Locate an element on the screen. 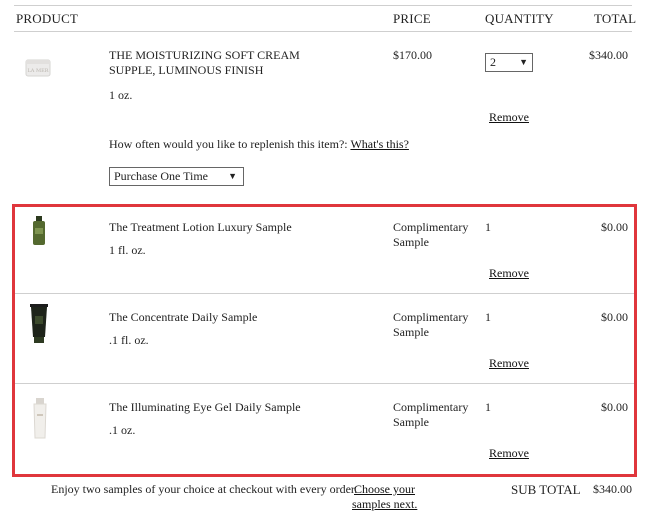  subtotal-label: SUB TOTAL is located at coordinates (546, 489).